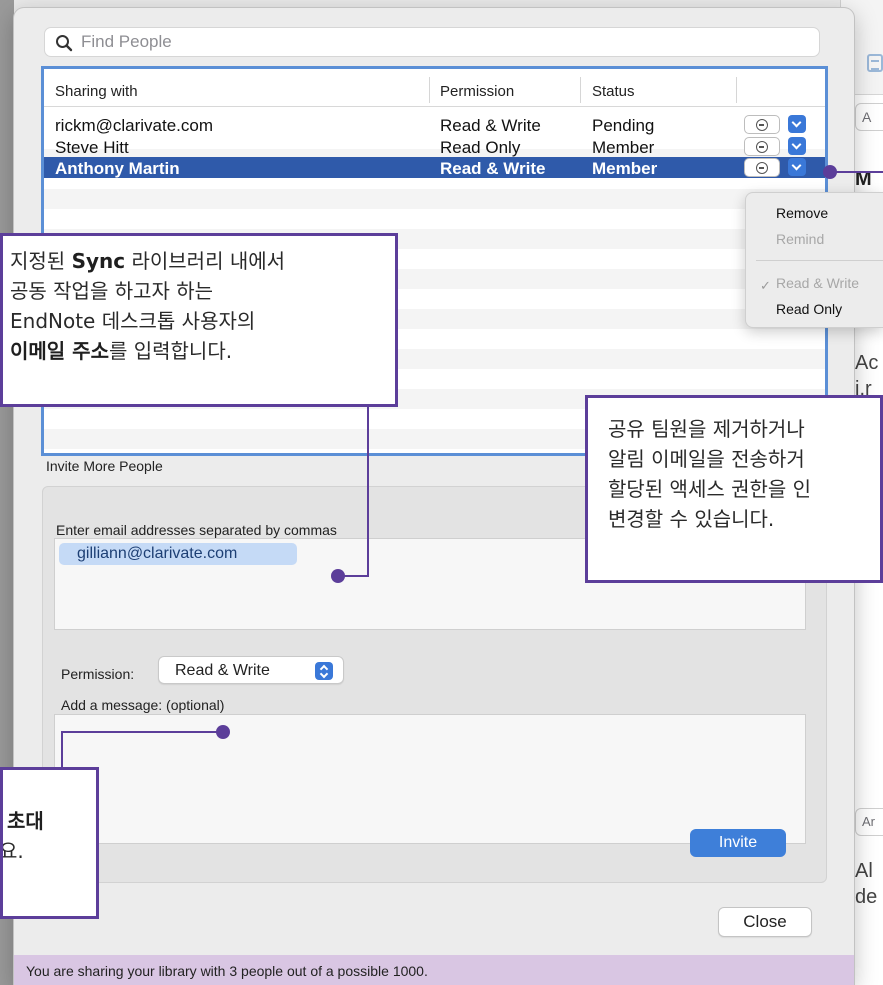 The height and width of the screenshot is (985, 883). What do you see at coordinates (178, 554) in the screenshot?
I see `email-token: gilliann@clarivate.com` at bounding box center [178, 554].